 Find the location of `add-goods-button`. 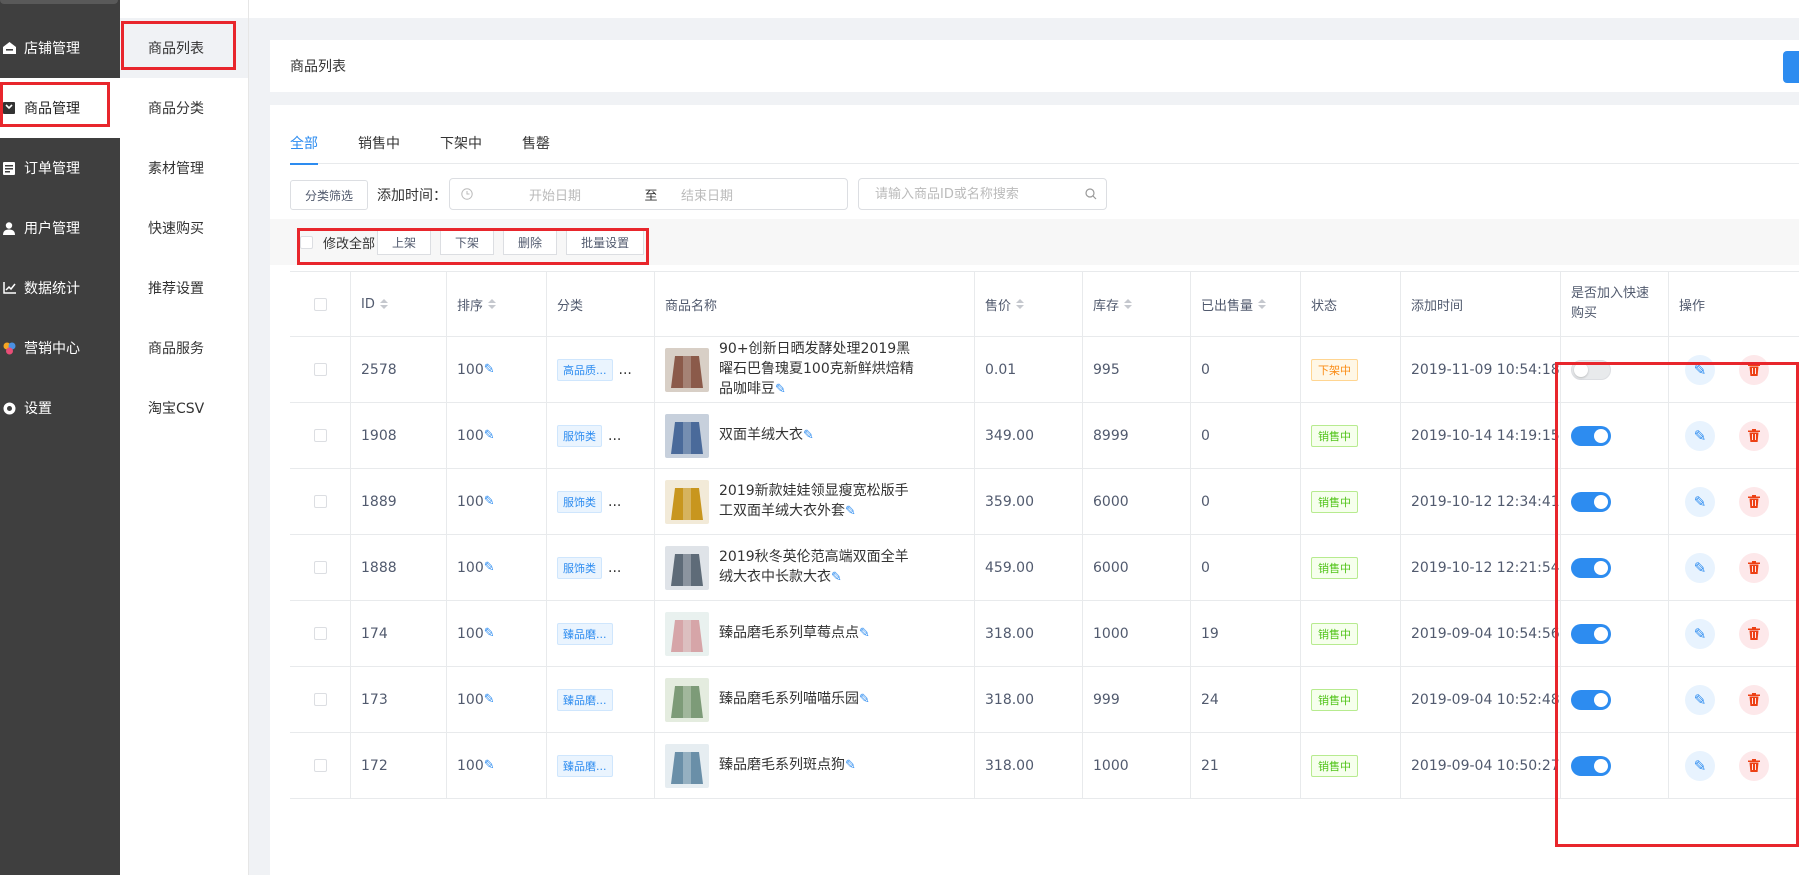

add-goods-button is located at coordinates (1791, 67).